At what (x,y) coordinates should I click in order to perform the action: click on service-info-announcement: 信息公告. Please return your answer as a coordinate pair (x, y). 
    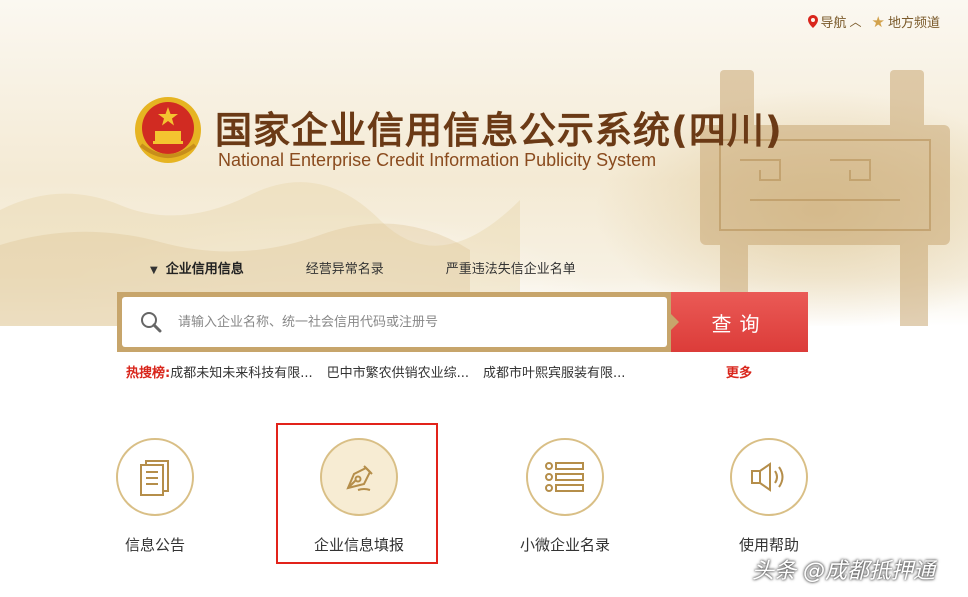
    Looking at the image, I should click on (155, 496).